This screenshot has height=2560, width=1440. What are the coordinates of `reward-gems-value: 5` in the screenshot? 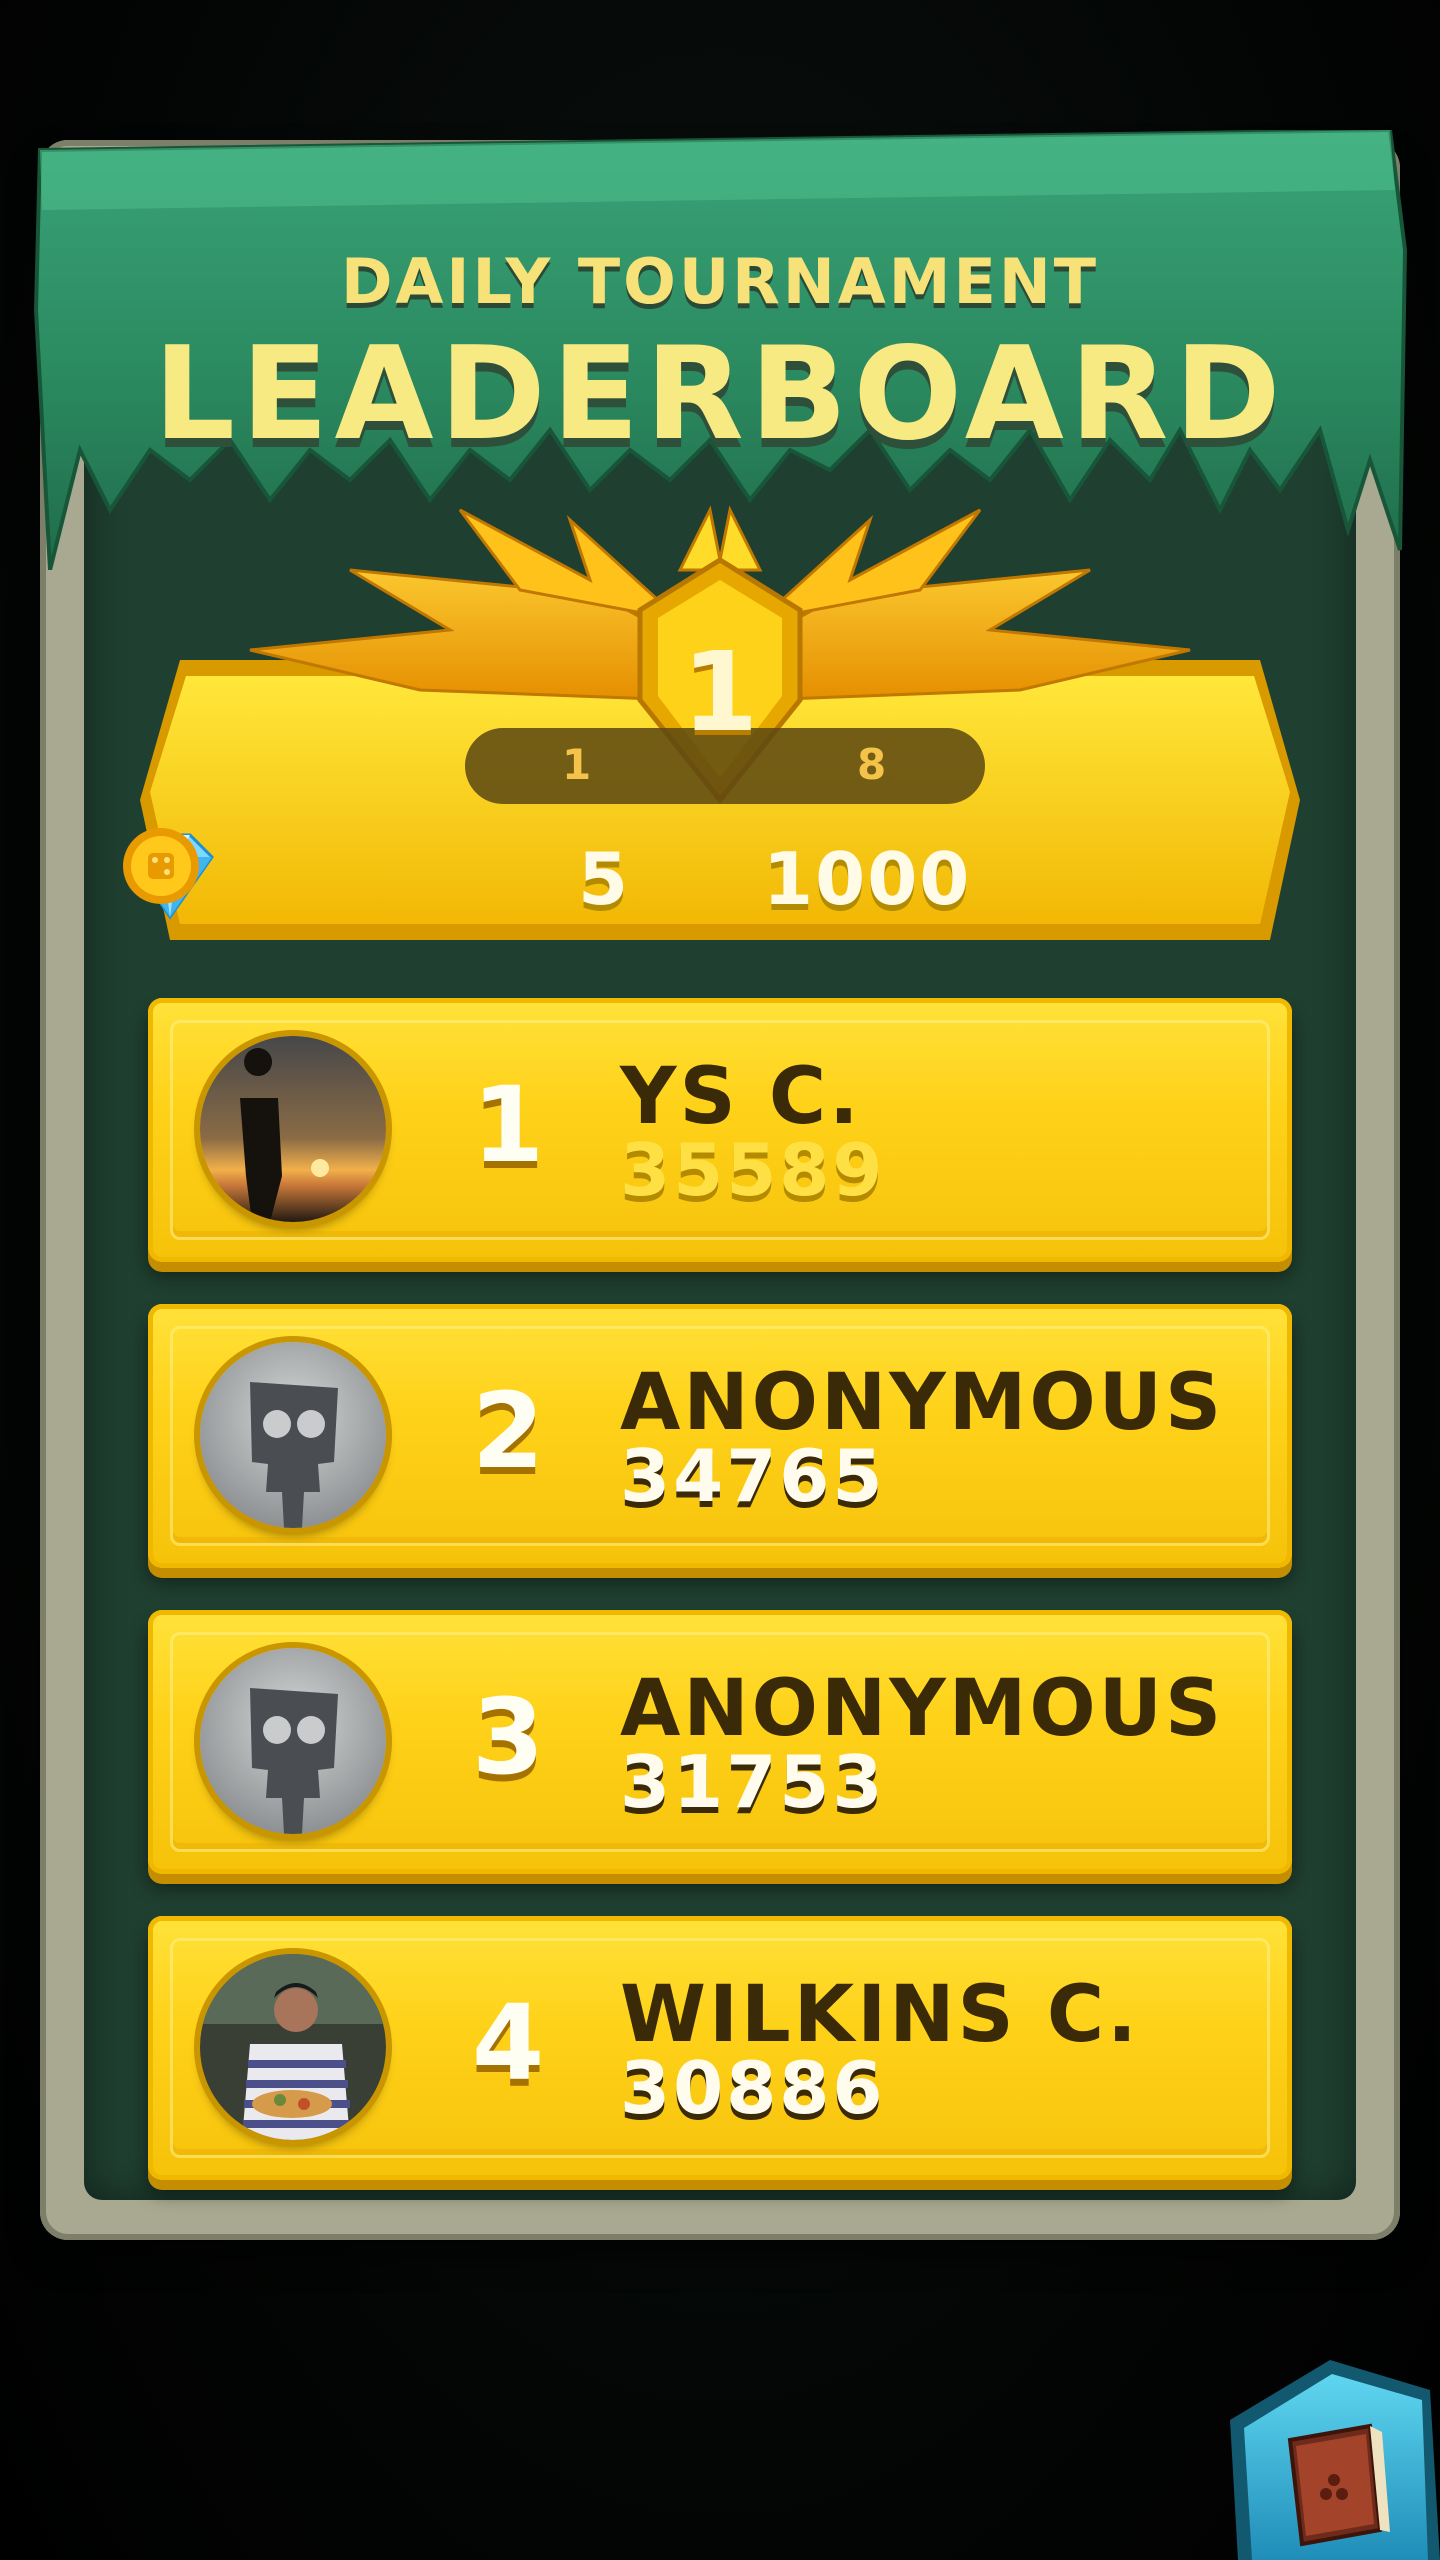 It's located at (603, 879).